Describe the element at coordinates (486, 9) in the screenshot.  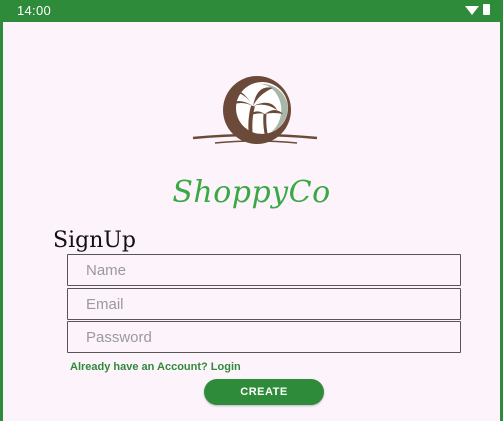
I see `battery-icon` at that location.